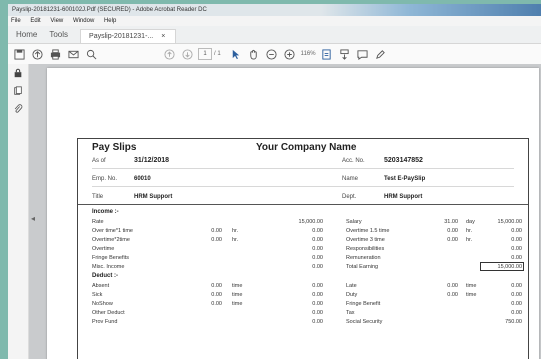  I want to click on as-of-value: 31/12/2018, so click(152, 160).